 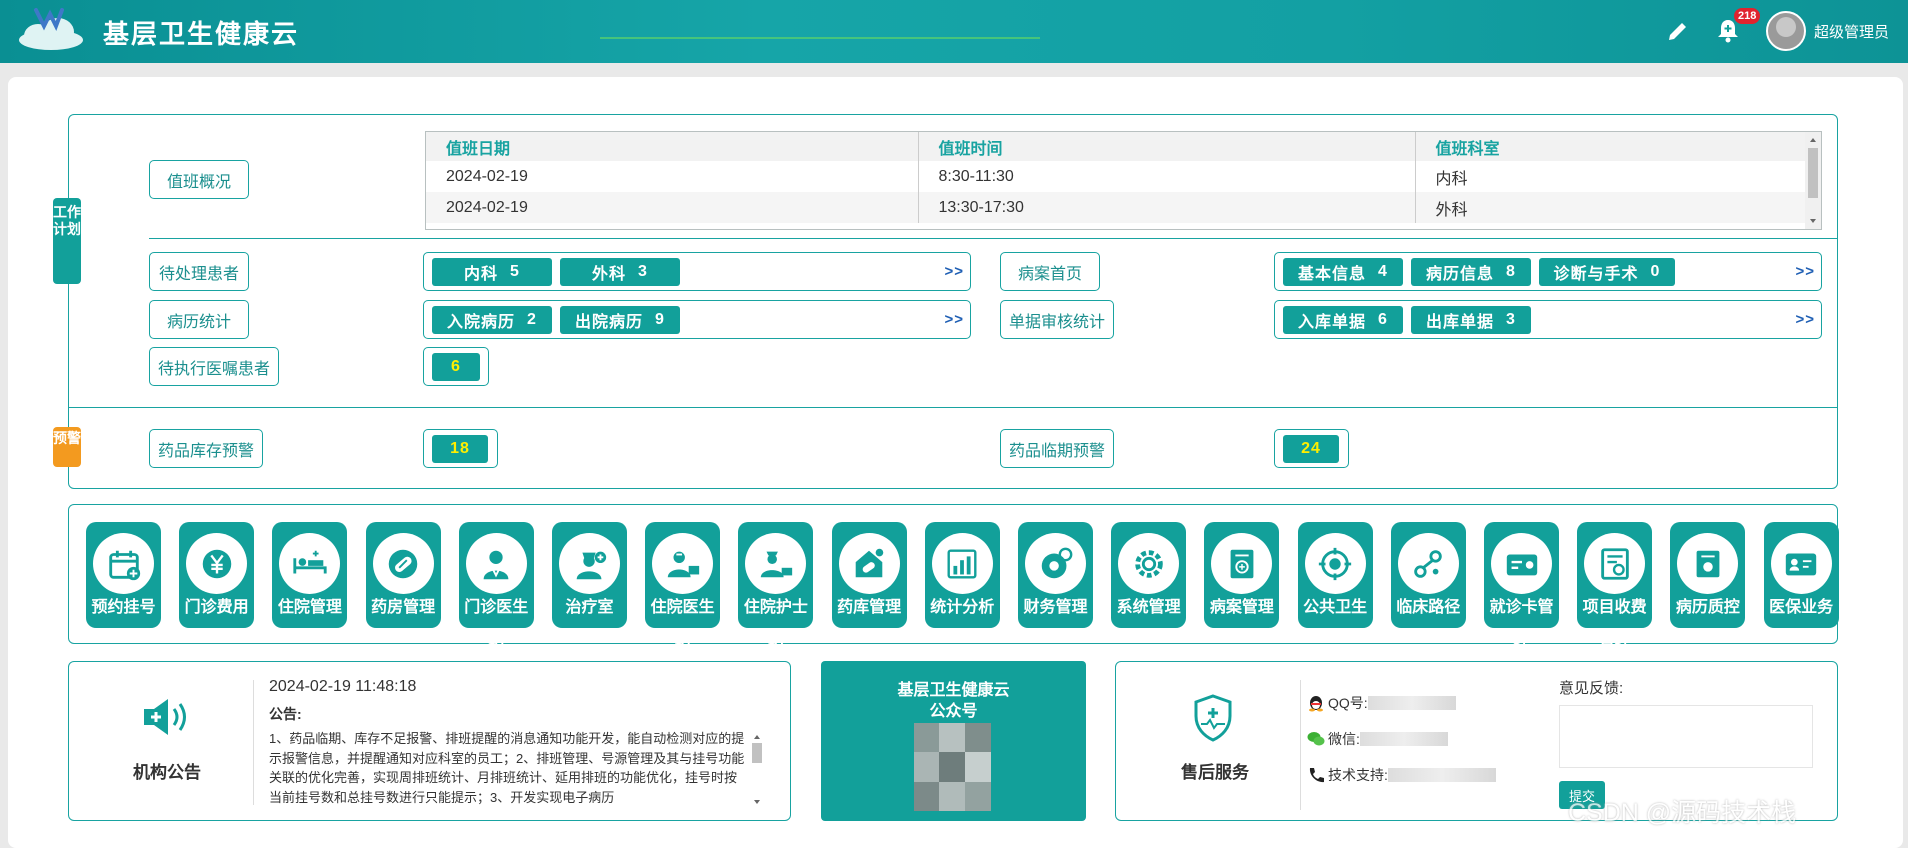 I want to click on pill-diagnosis-surgery: 诊断与手术 0, so click(x=1607, y=272).